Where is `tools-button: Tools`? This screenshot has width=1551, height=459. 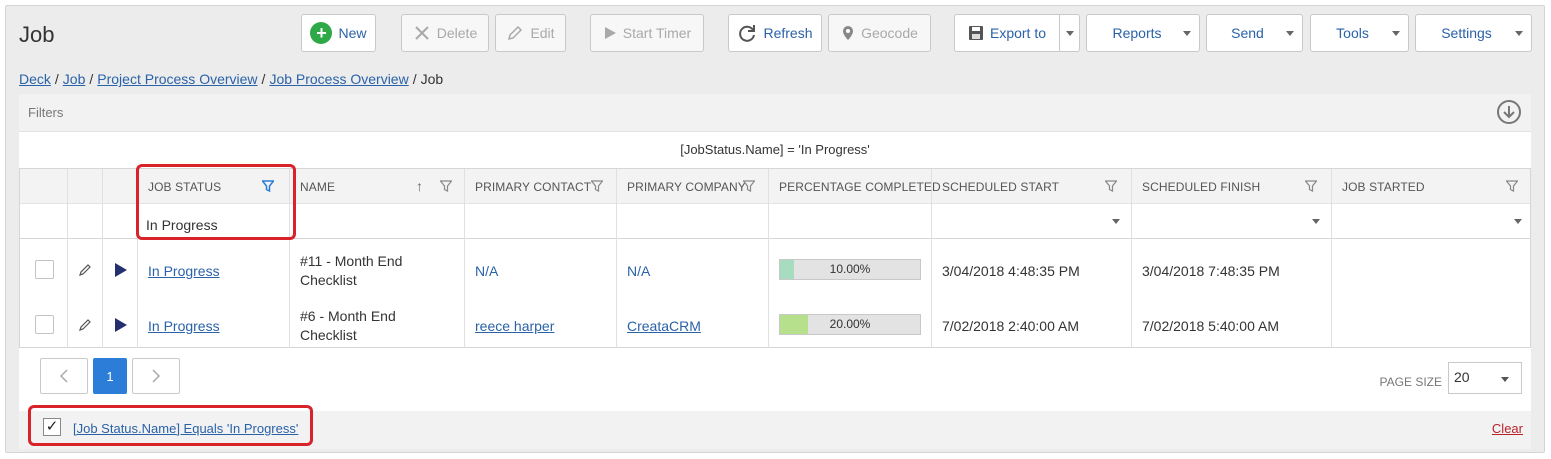
tools-button: Tools is located at coordinates (1359, 33).